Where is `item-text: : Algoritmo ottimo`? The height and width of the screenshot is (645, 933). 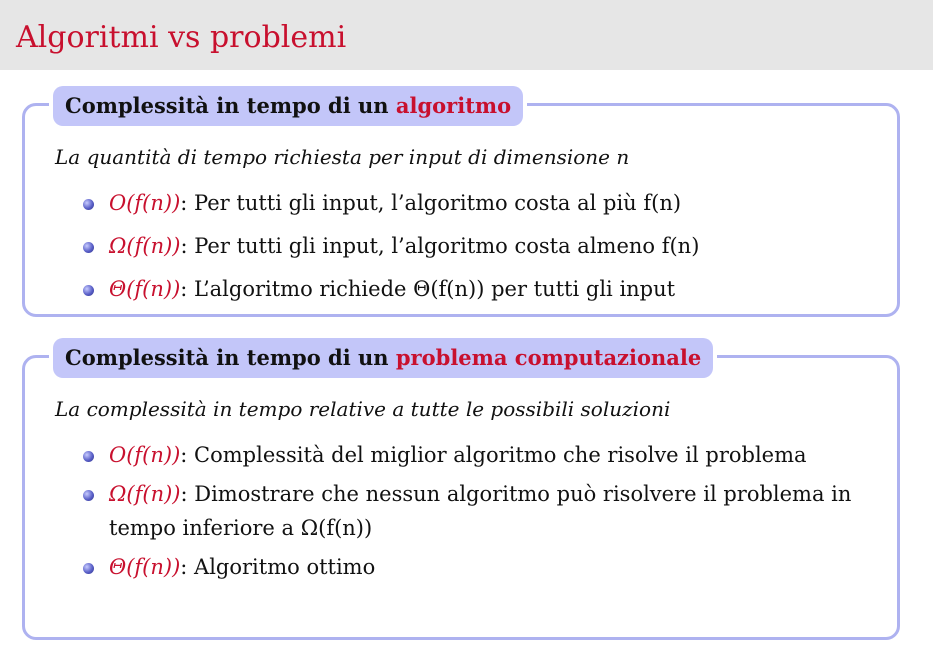
item-text: : Algoritmo ottimo is located at coordinates (278, 567).